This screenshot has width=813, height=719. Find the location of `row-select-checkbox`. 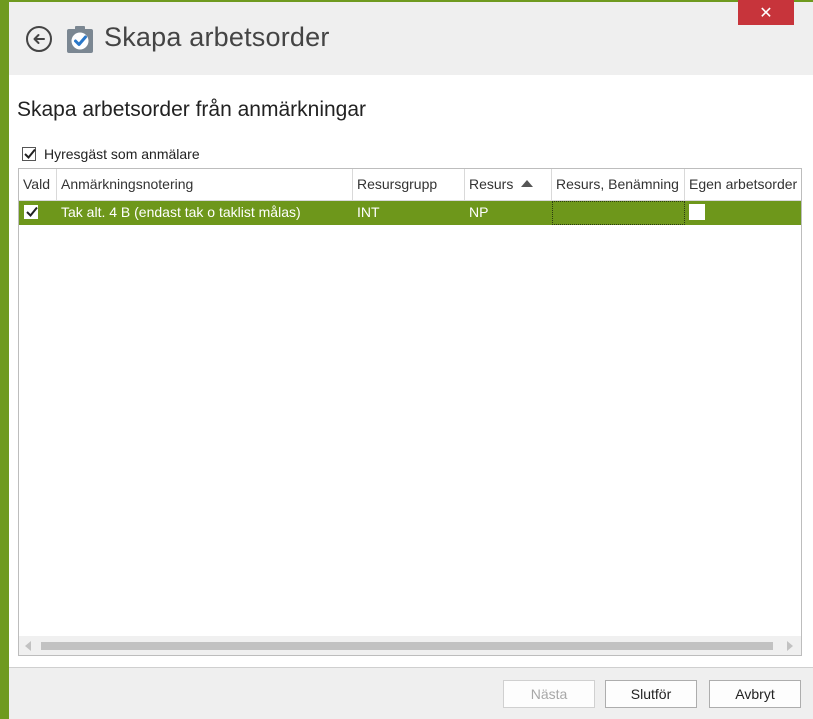

row-select-checkbox is located at coordinates (31, 212).